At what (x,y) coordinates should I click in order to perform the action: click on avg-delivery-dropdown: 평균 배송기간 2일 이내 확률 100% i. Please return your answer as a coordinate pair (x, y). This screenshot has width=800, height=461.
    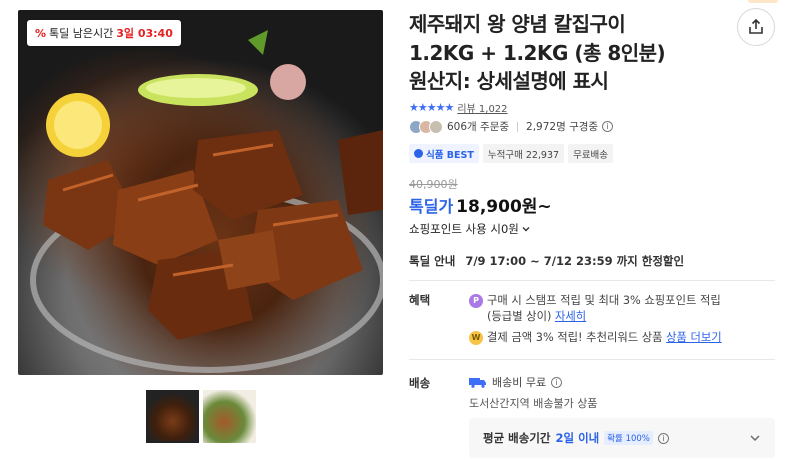
    Looking at the image, I should click on (622, 438).